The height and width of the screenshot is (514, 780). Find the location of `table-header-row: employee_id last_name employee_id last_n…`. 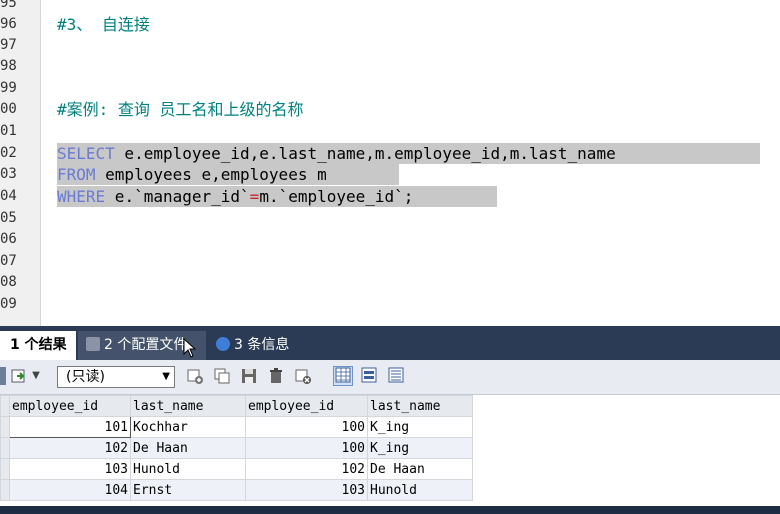

table-header-row: employee_id last_name employee_id last_n… is located at coordinates (236, 406).